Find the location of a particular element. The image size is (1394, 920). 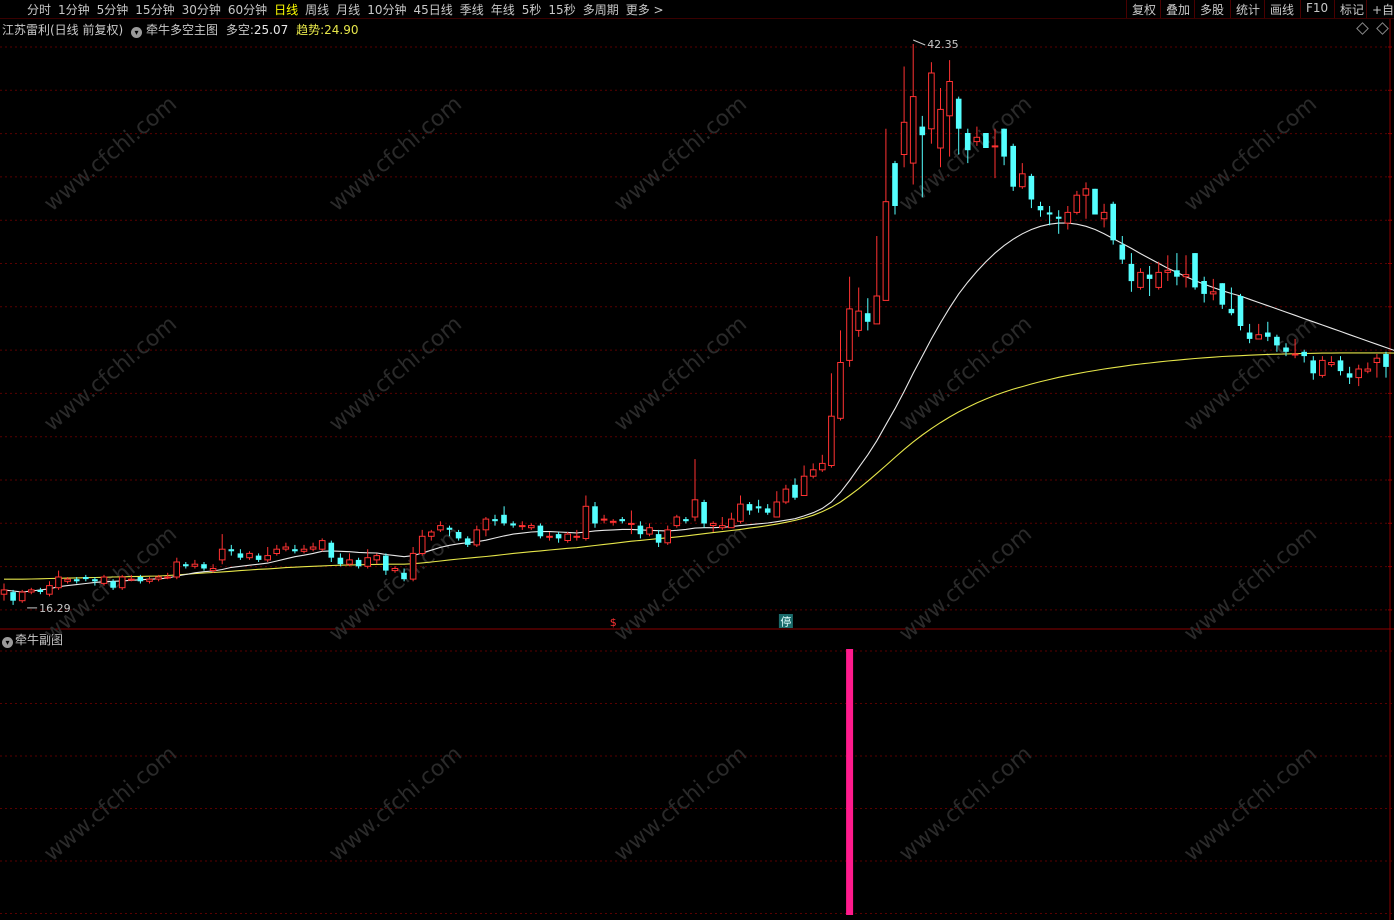

signal-marker-s: $ is located at coordinates (613, 622).